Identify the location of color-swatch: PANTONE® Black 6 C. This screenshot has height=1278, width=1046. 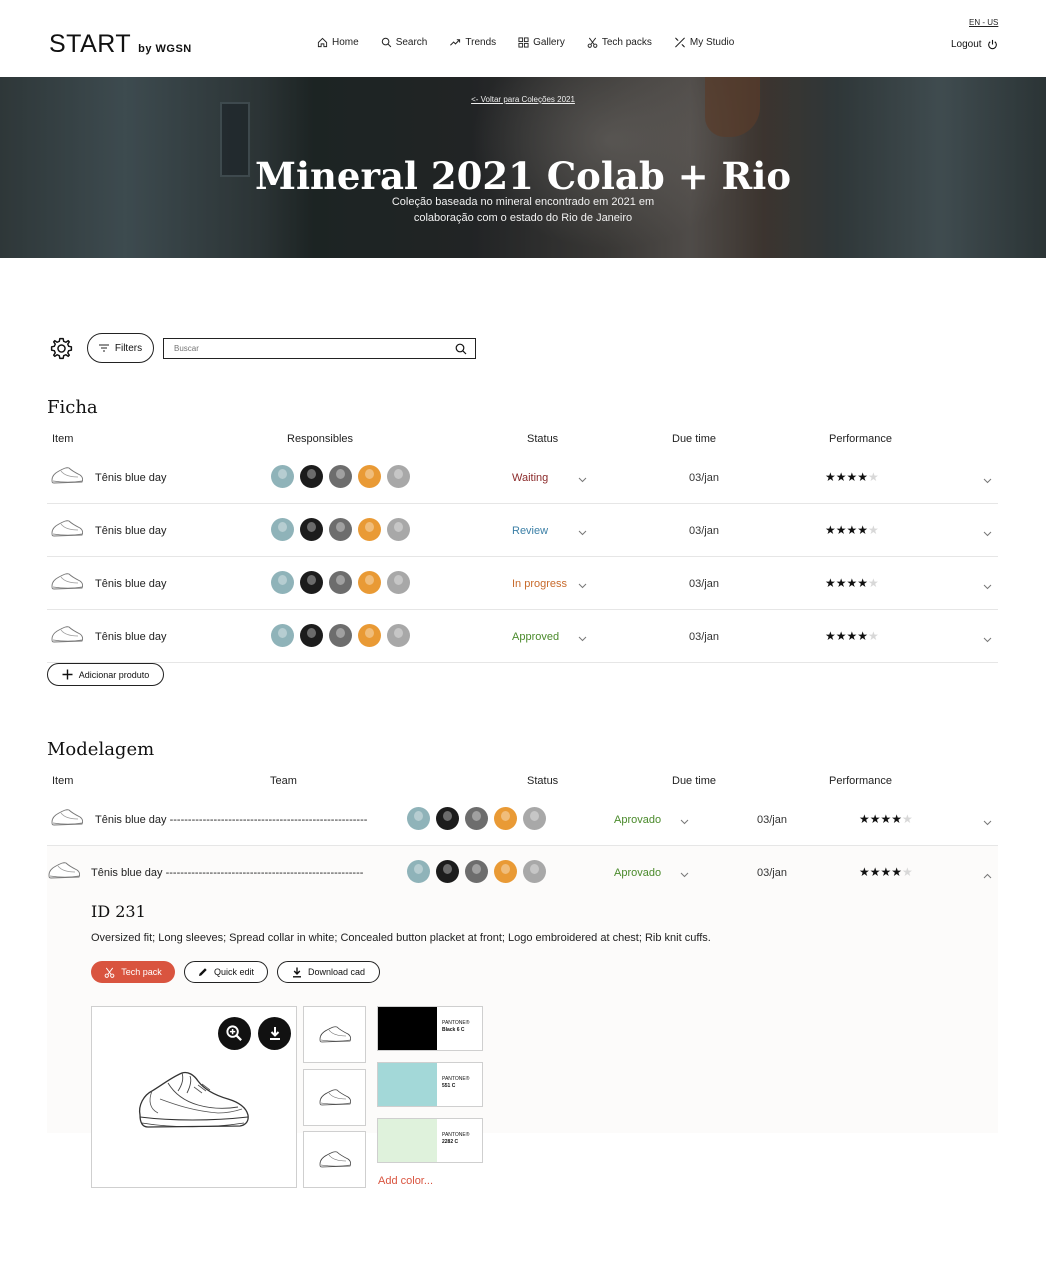
(430, 1028).